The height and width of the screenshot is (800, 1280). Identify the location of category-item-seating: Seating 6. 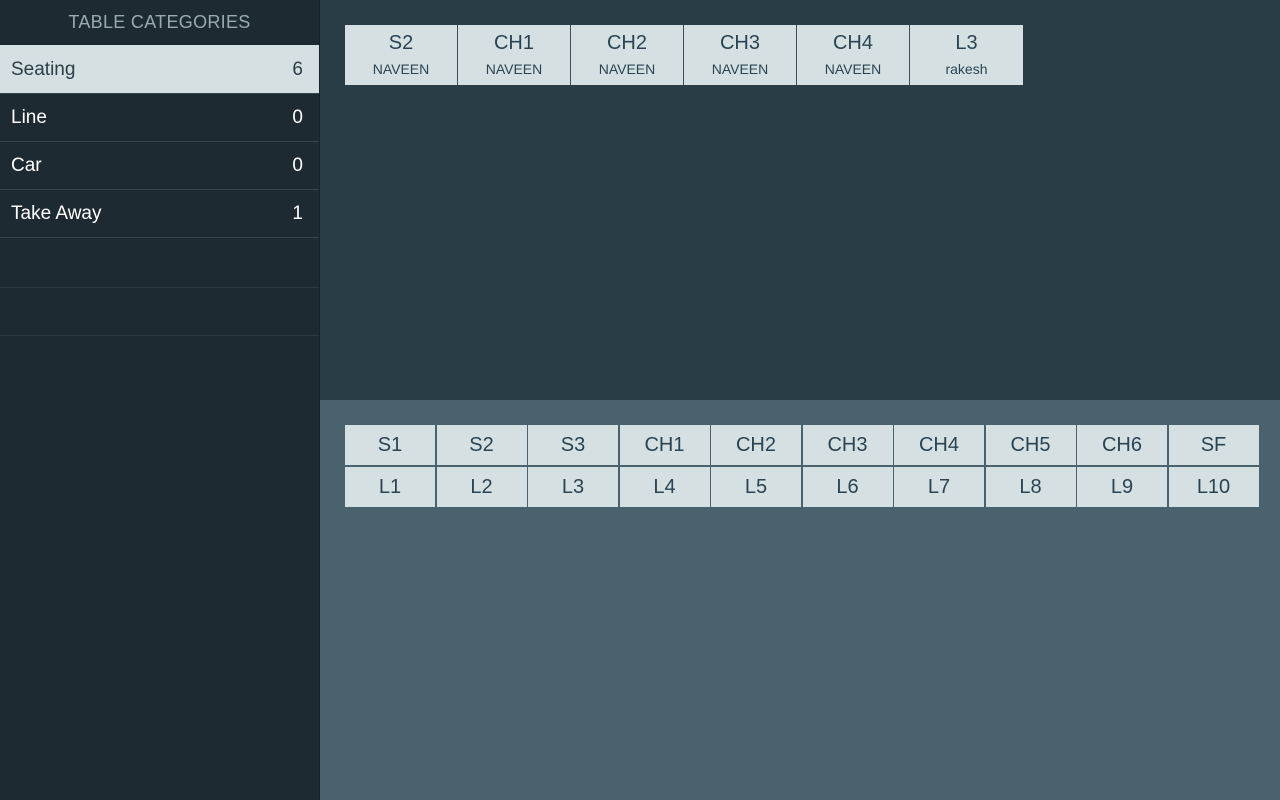
(159, 69).